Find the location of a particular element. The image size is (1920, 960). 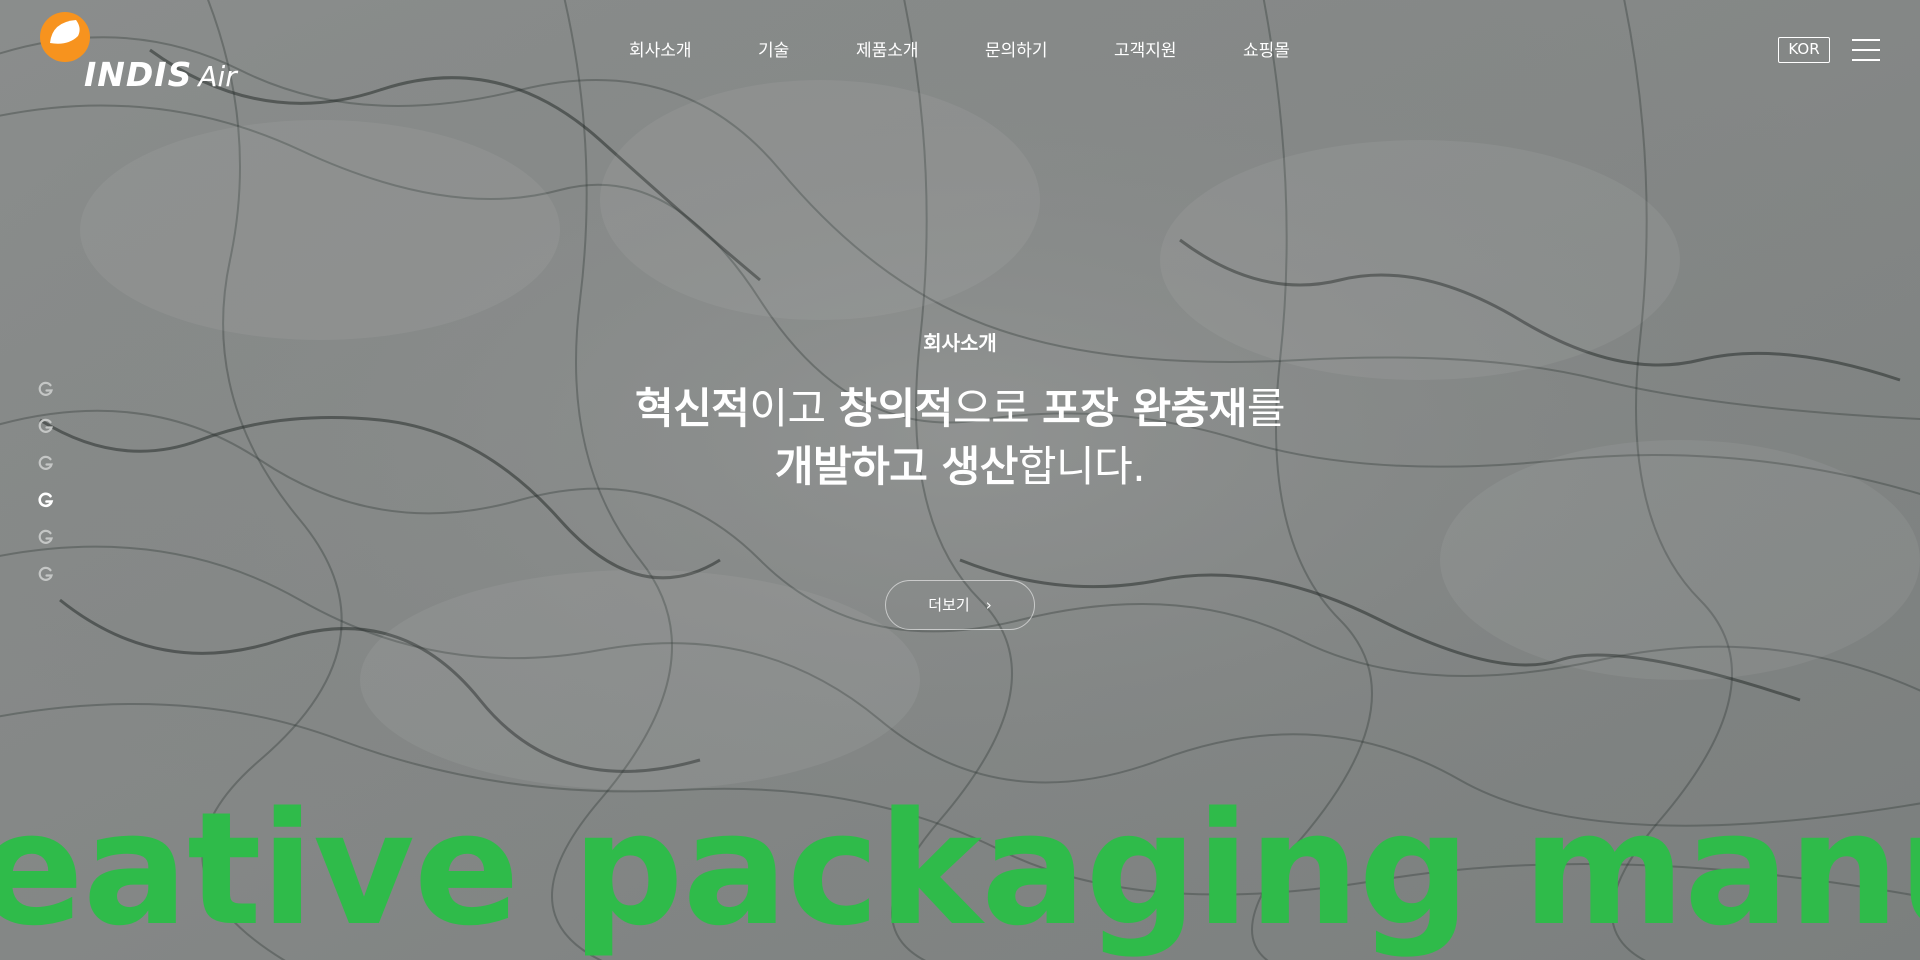

hamburger-icon is located at coordinates (1866, 50).